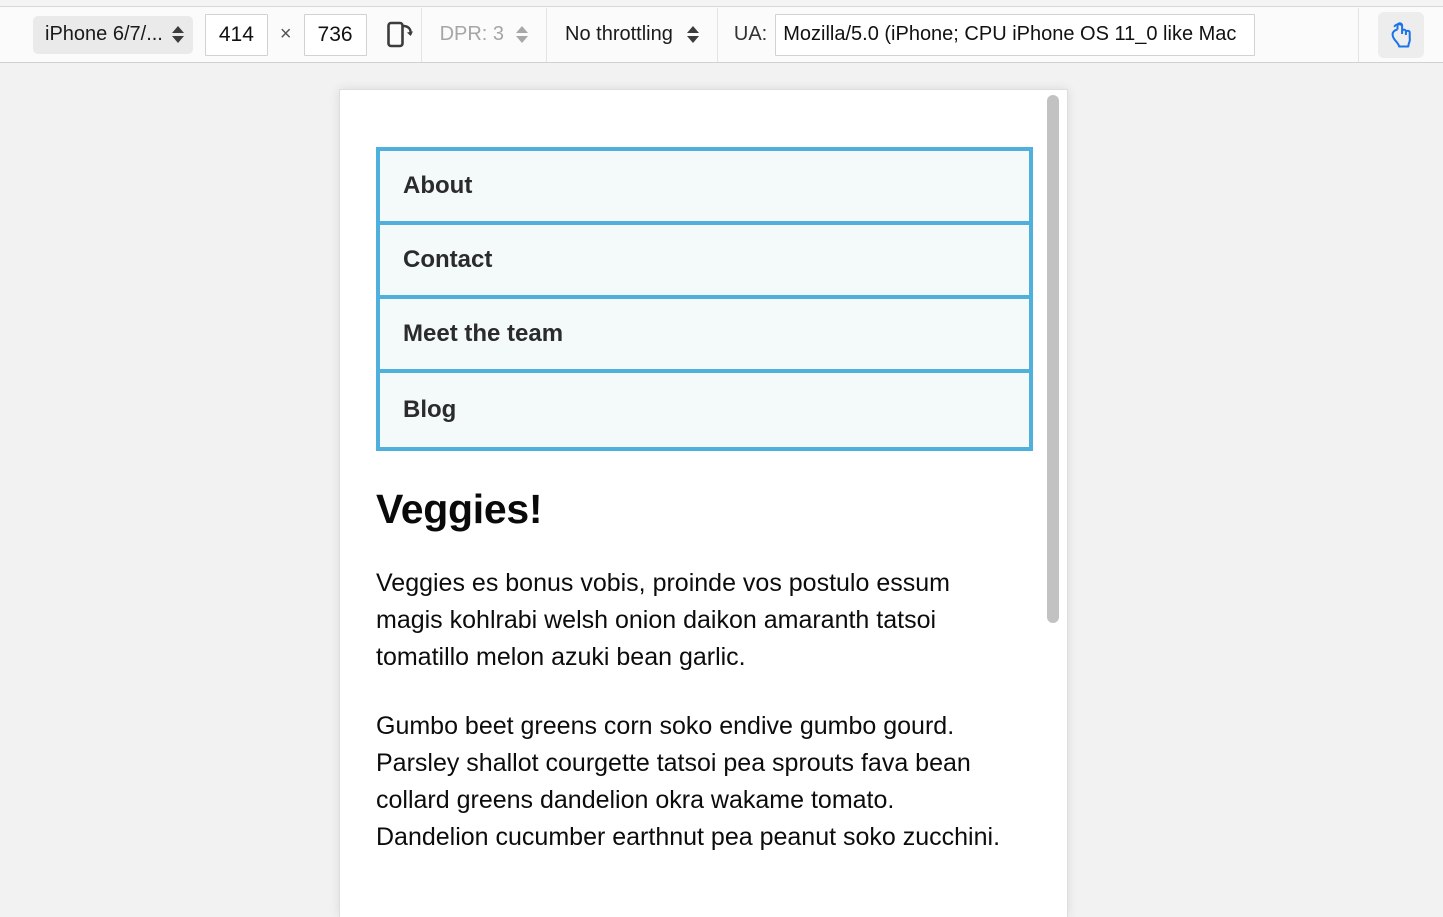  What do you see at coordinates (472, 34) in the screenshot?
I see `dpr-label: DPR: 3` at bounding box center [472, 34].